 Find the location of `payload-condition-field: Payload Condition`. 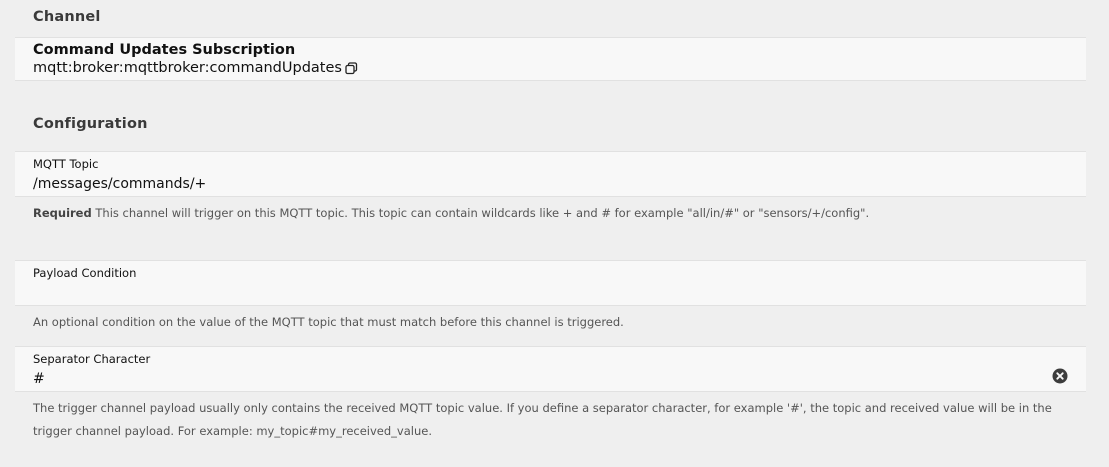

payload-condition-field: Payload Condition is located at coordinates (550, 283).